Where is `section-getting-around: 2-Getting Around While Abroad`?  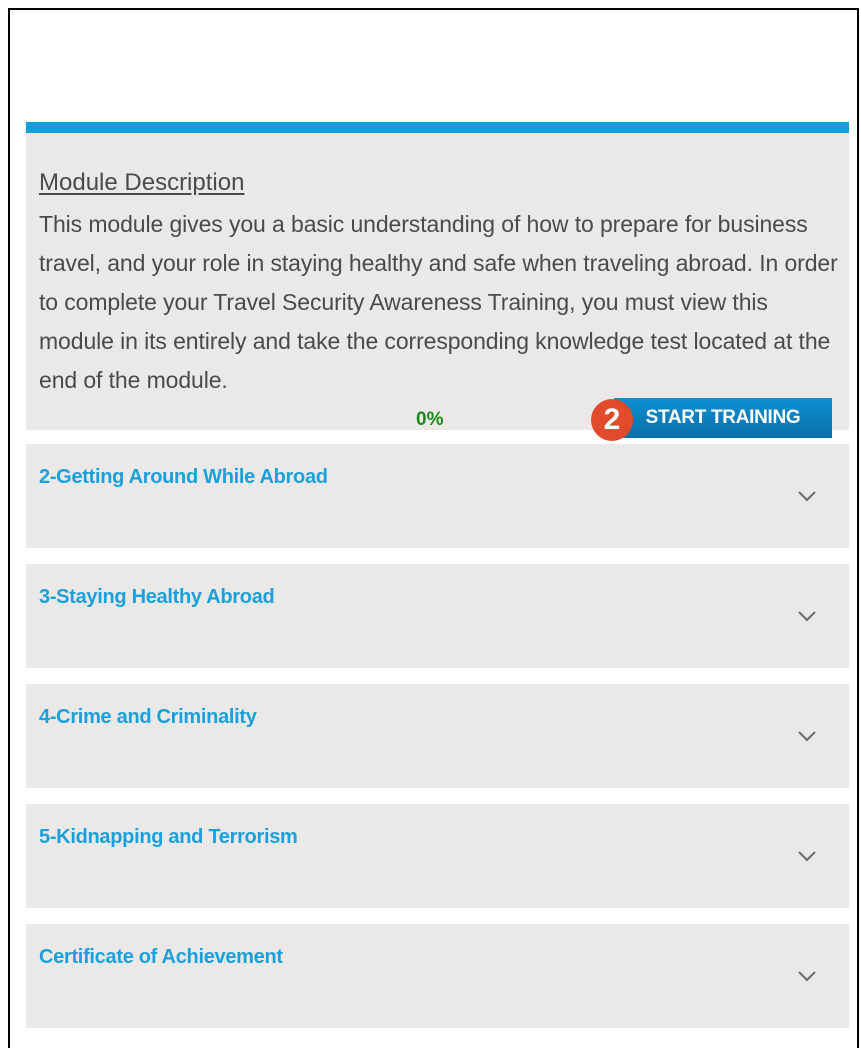
section-getting-around: 2-Getting Around While Abroad is located at coordinates (437, 496).